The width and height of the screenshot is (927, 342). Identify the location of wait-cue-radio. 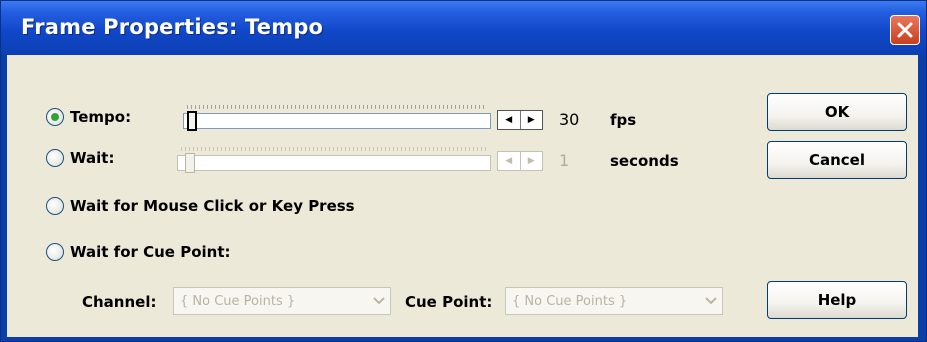
(55, 252).